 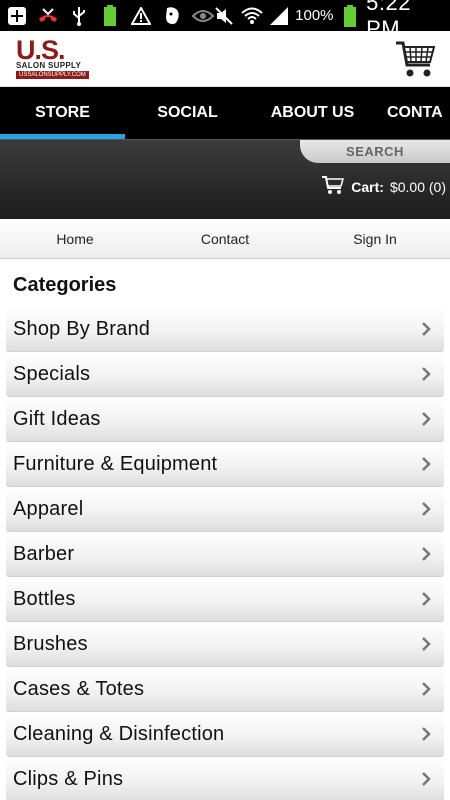 I want to click on category-label: Cleaning & Disinfection, so click(x=119, y=733).